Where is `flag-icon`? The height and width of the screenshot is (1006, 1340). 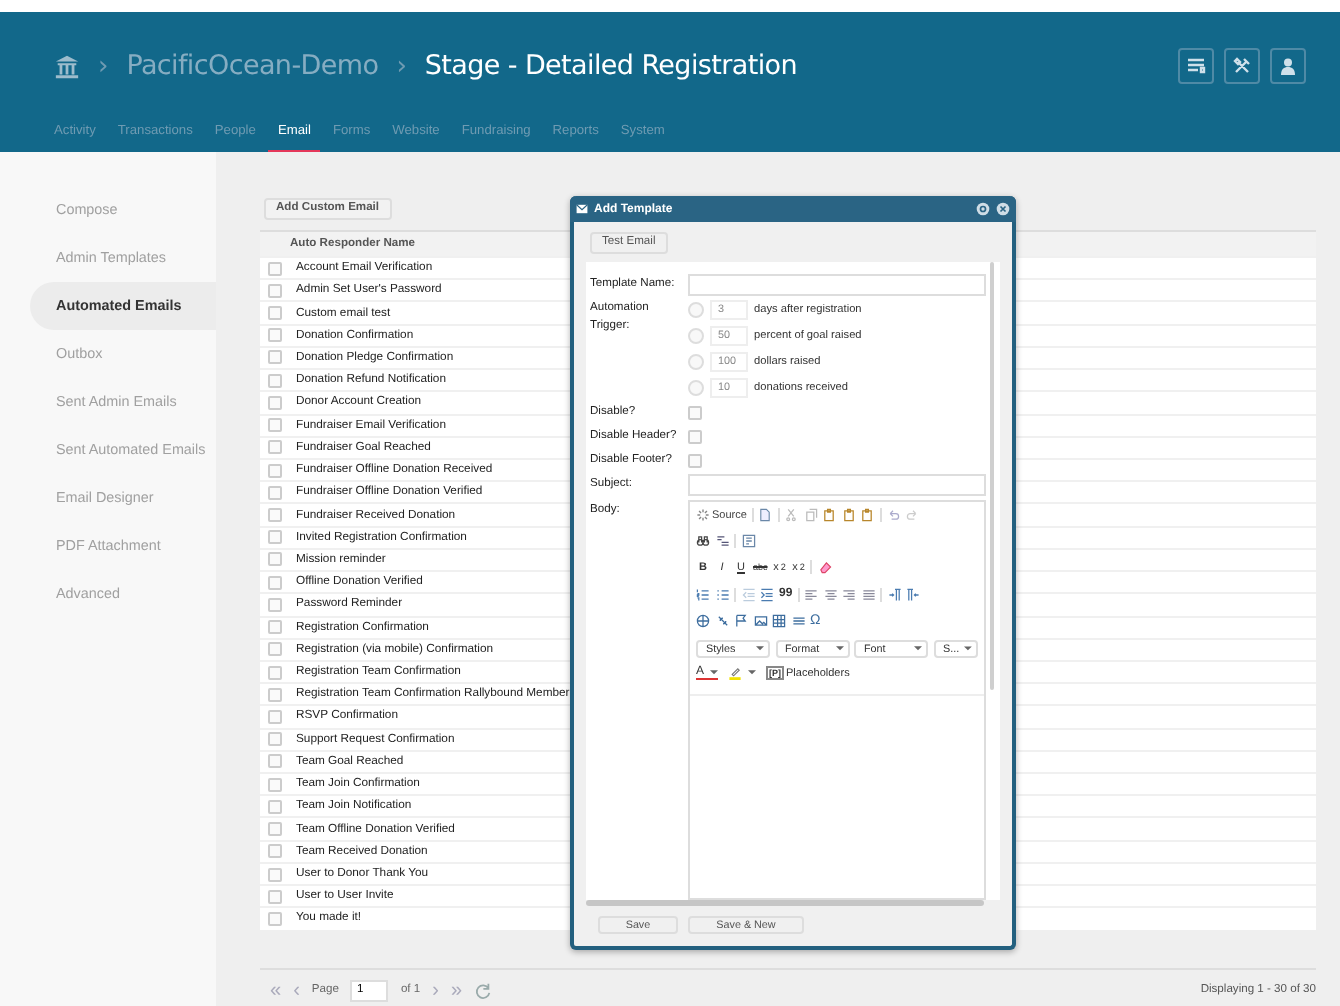
flag-icon is located at coordinates (741, 620).